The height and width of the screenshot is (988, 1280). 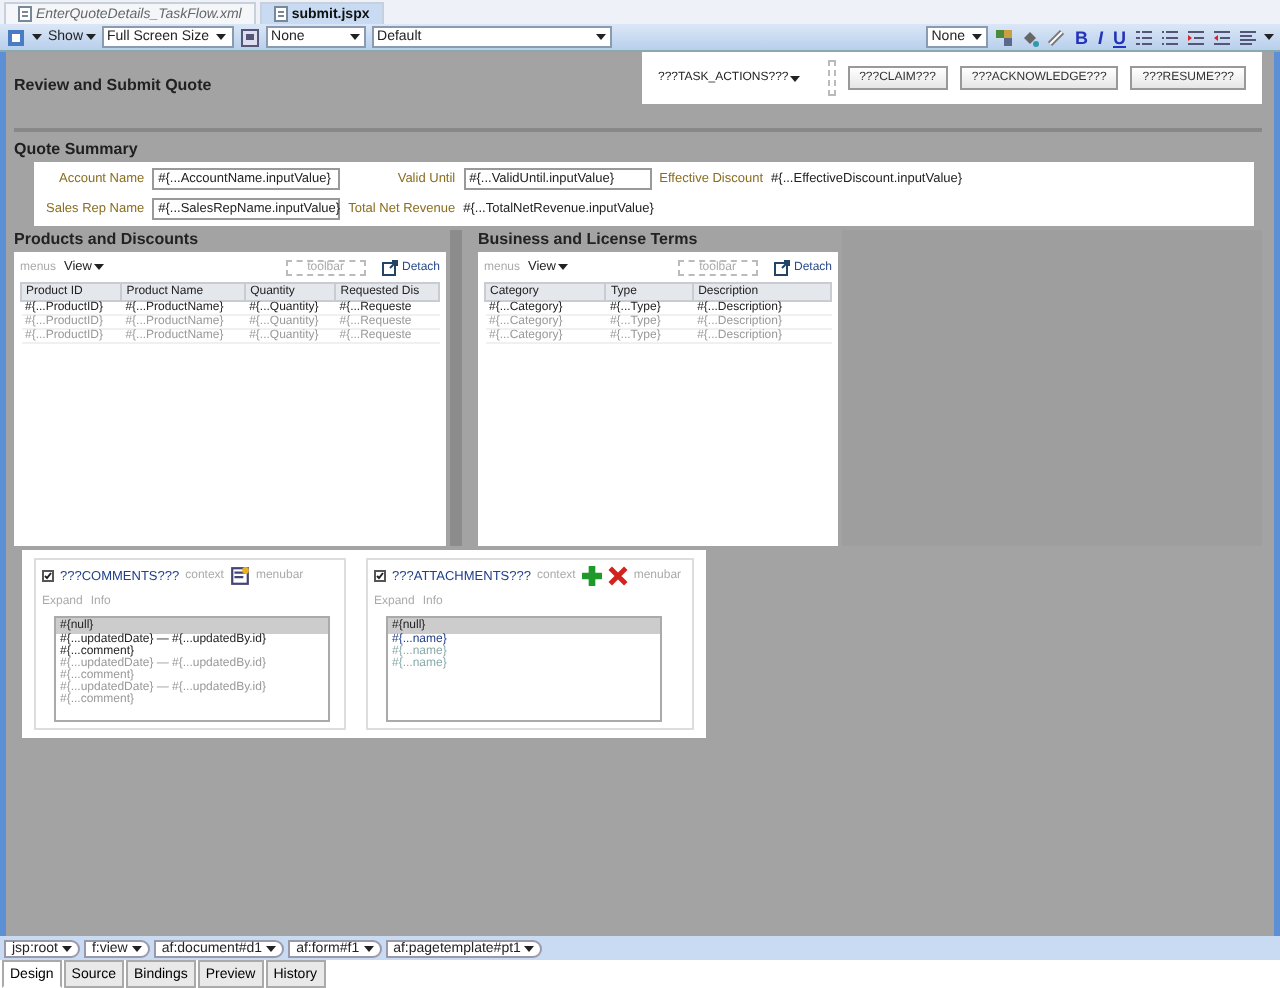 I want to click on outdent-icon, so click(x=1222, y=37).